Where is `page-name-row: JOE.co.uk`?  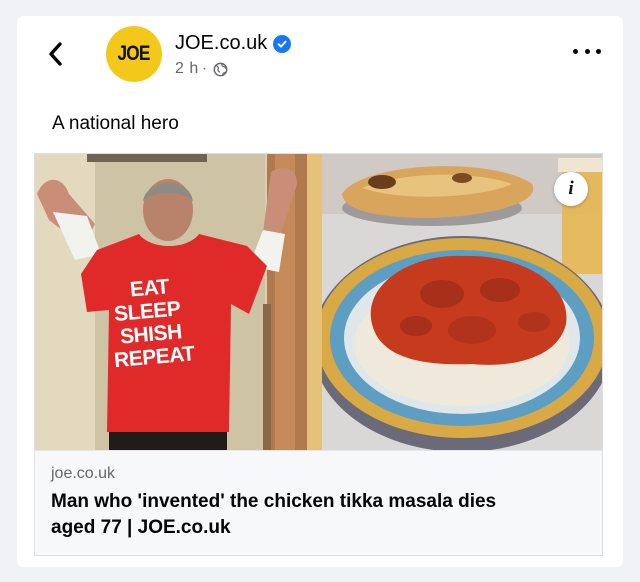
page-name-row: JOE.co.uk is located at coordinates (233, 43).